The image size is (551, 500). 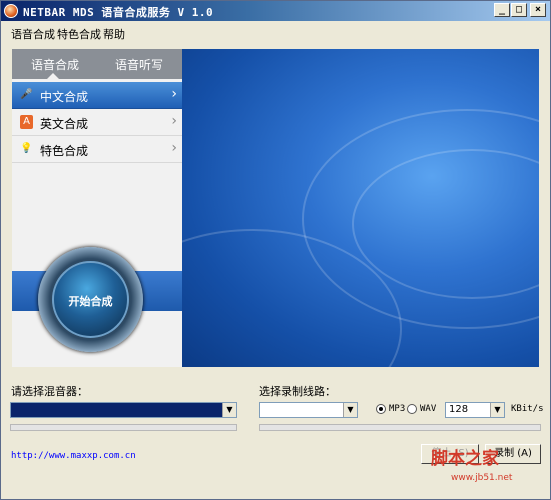 What do you see at coordinates (73, 456) in the screenshot?
I see `website-link: http://www.maxxp.com.cn` at bounding box center [73, 456].